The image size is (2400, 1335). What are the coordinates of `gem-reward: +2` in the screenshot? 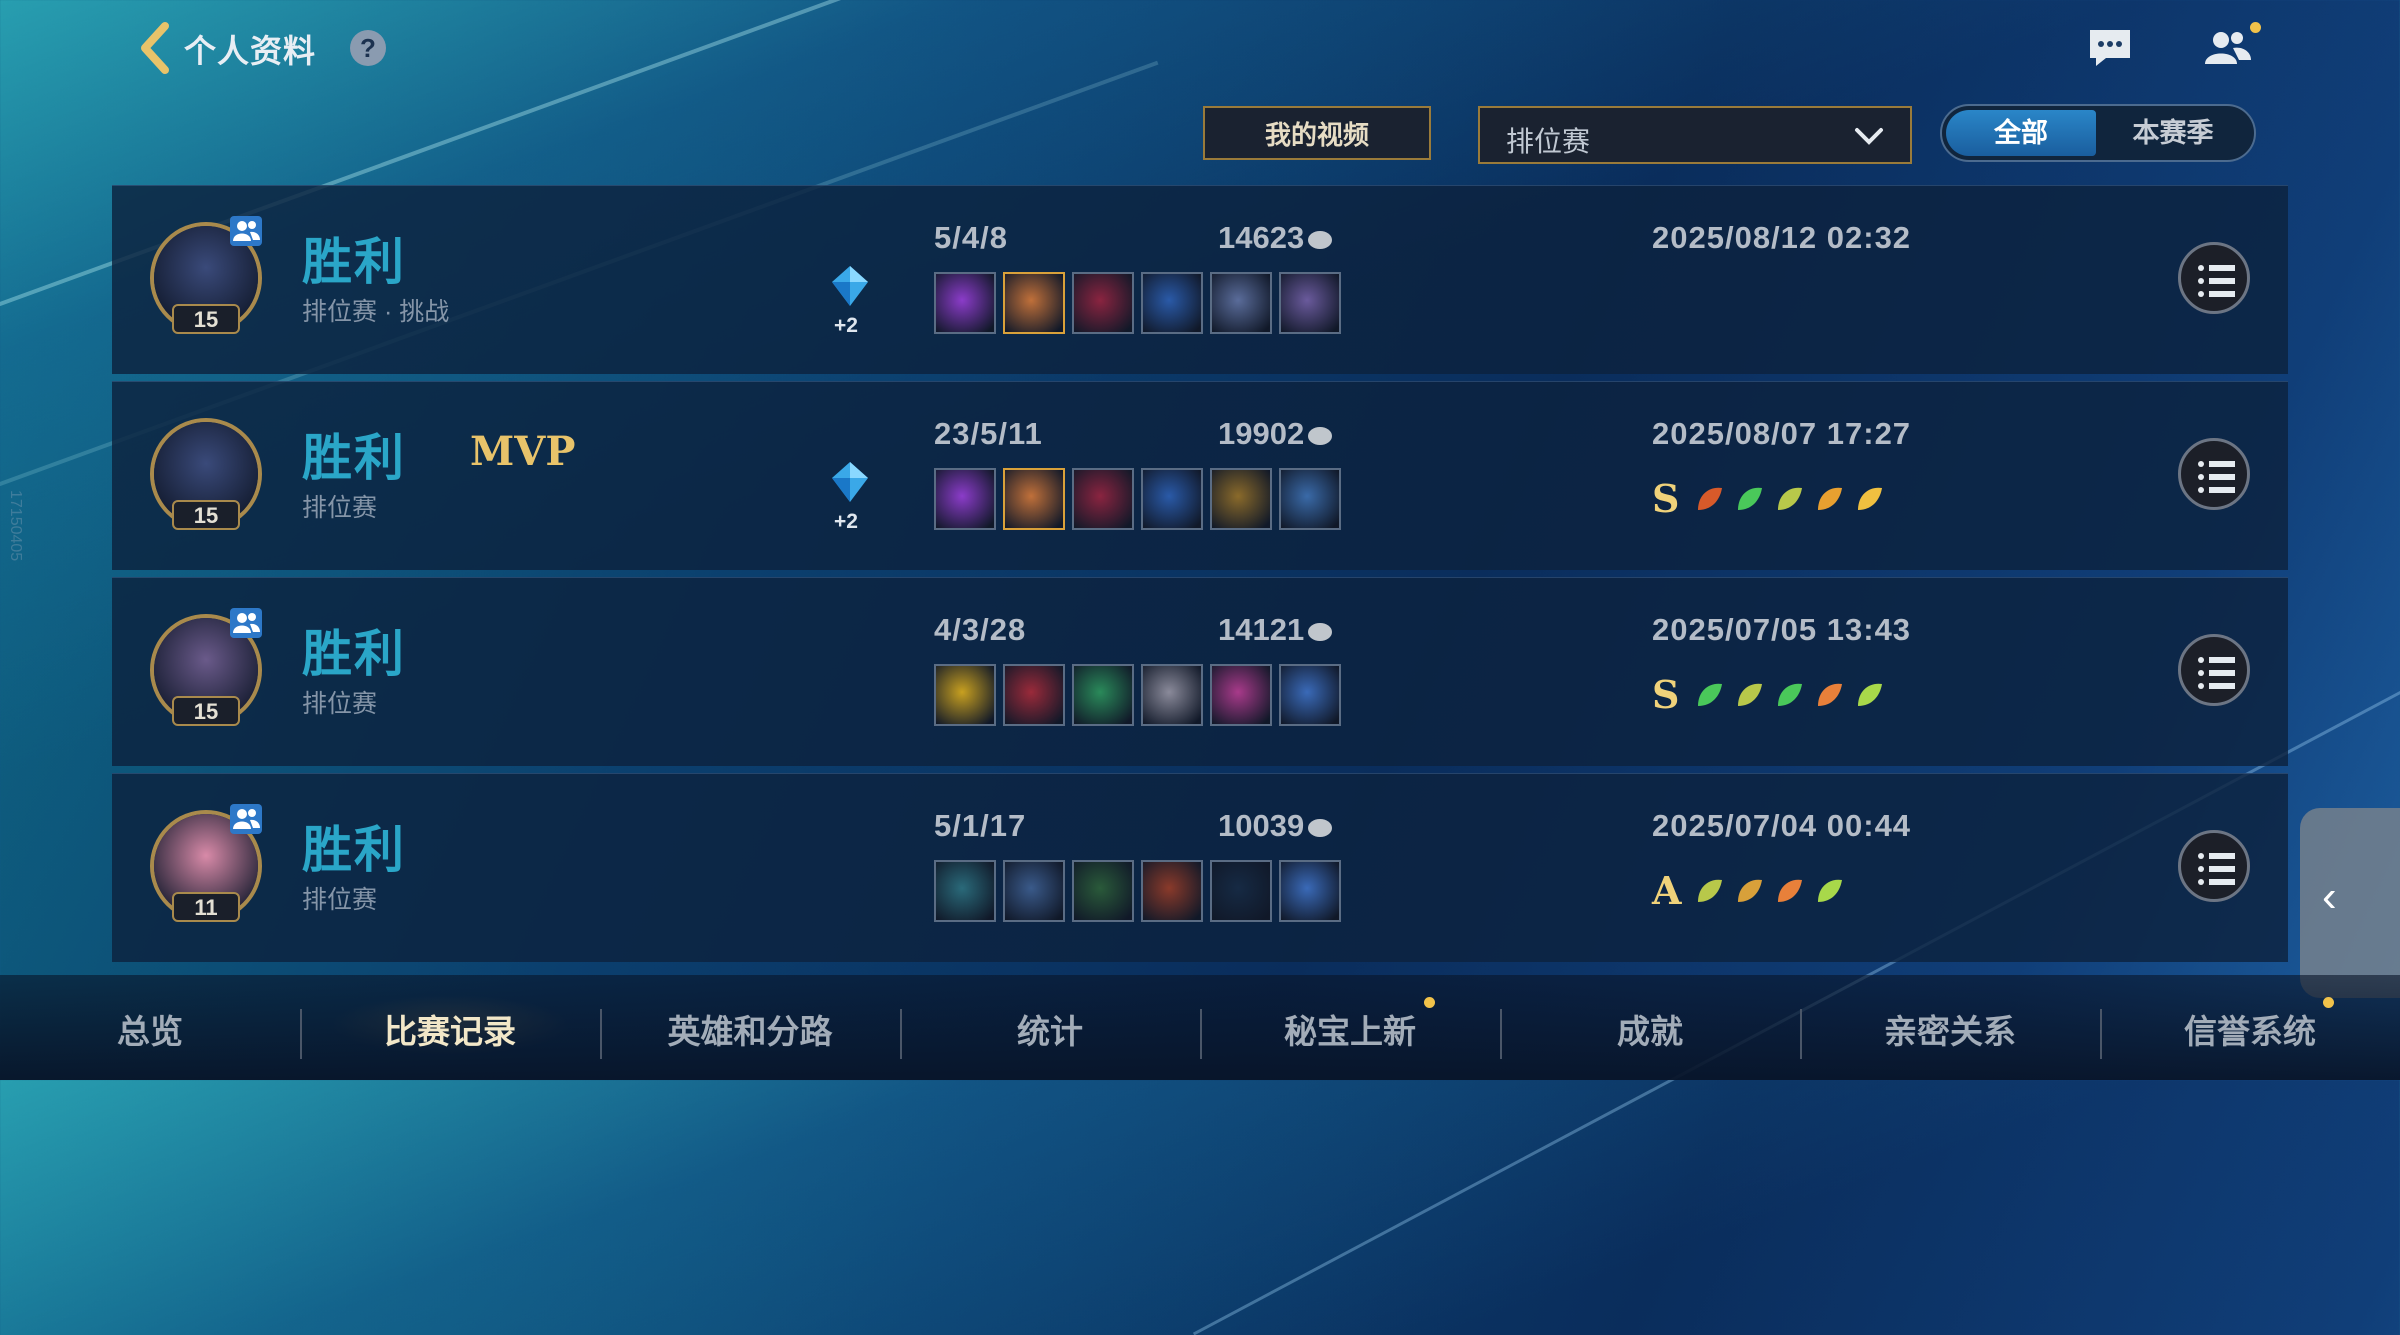 It's located at (846, 325).